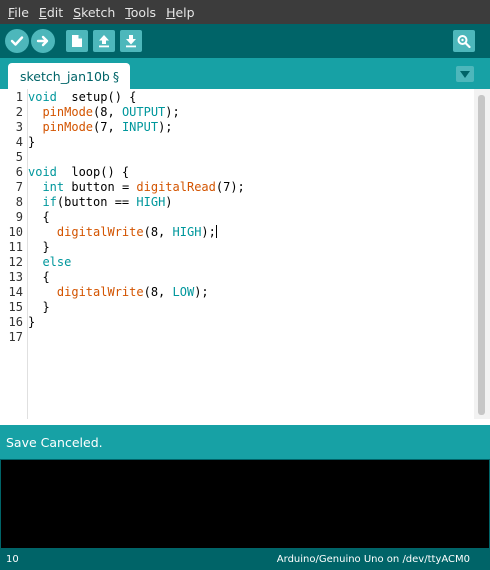 This screenshot has width=490, height=570. What do you see at coordinates (57, 262) in the screenshot?
I see `code-token: else` at bounding box center [57, 262].